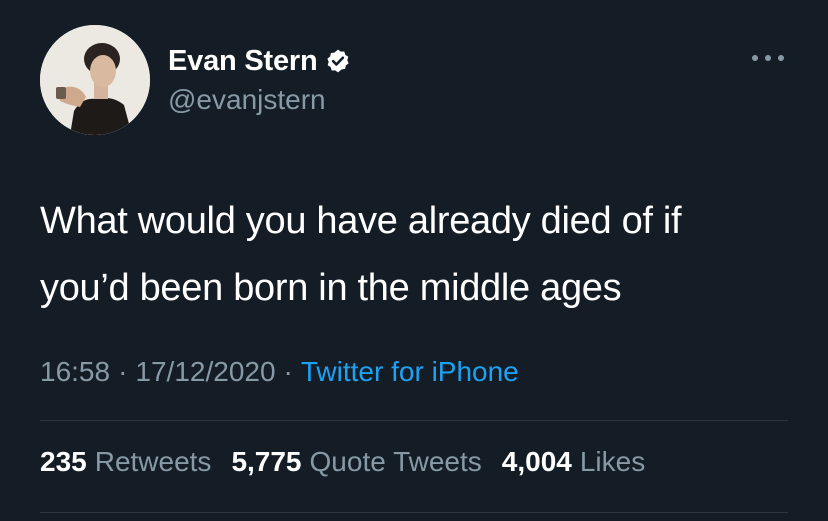  I want to click on author-display-name: Evan Stern, so click(243, 61).